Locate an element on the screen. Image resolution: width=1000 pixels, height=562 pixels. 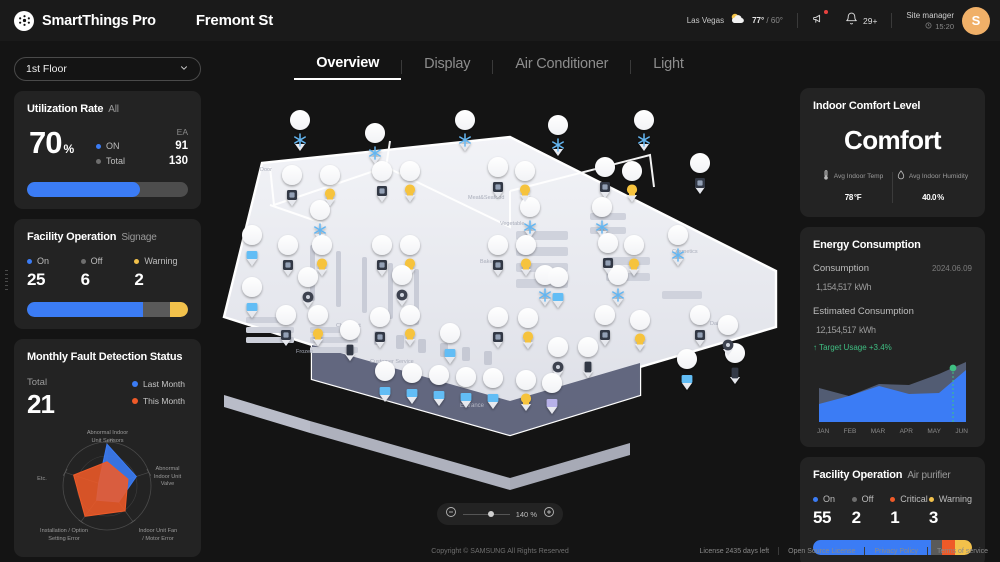
air-label-critical: Critical is located at coordinates (909, 499).